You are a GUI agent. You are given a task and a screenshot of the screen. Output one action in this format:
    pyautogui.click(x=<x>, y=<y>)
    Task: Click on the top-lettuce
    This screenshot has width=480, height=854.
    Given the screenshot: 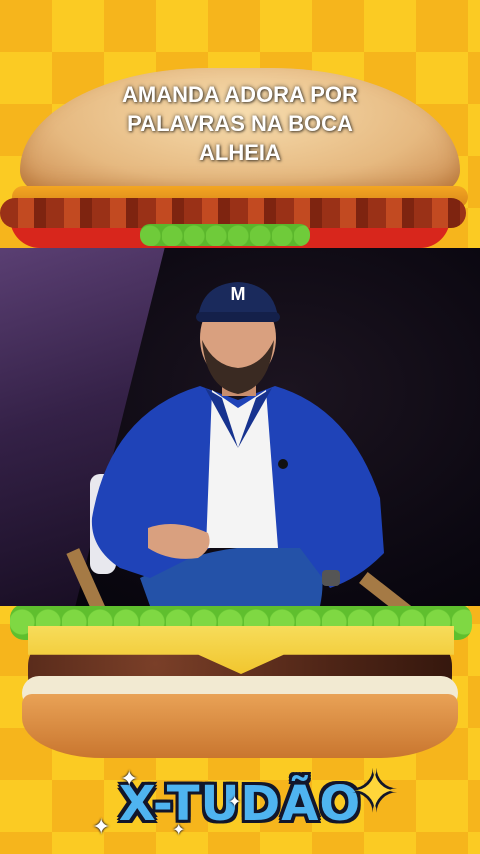 What is the action you would take?
    pyautogui.click(x=225, y=235)
    